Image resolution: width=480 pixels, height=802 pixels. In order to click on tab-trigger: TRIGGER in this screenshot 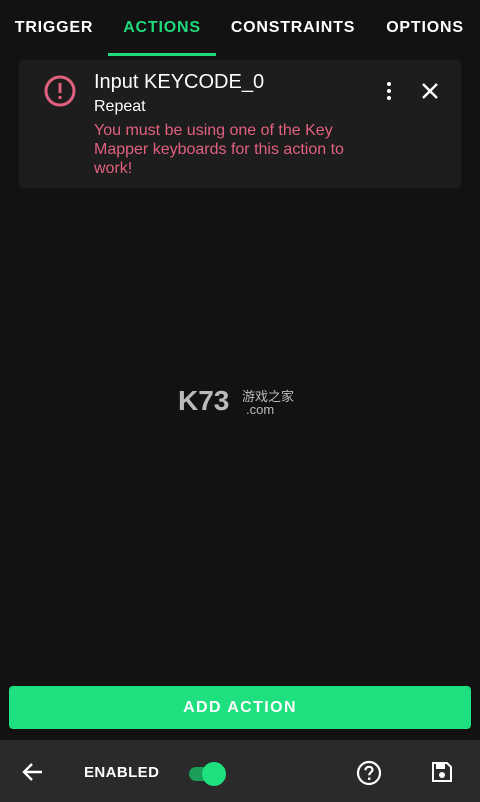, I will do `click(54, 28)`.